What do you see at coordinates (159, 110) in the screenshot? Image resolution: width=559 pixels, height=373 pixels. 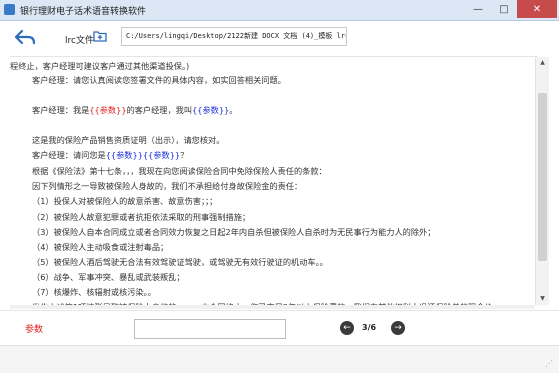 I see `script-text: 的客户经理，我叫` at bounding box center [159, 110].